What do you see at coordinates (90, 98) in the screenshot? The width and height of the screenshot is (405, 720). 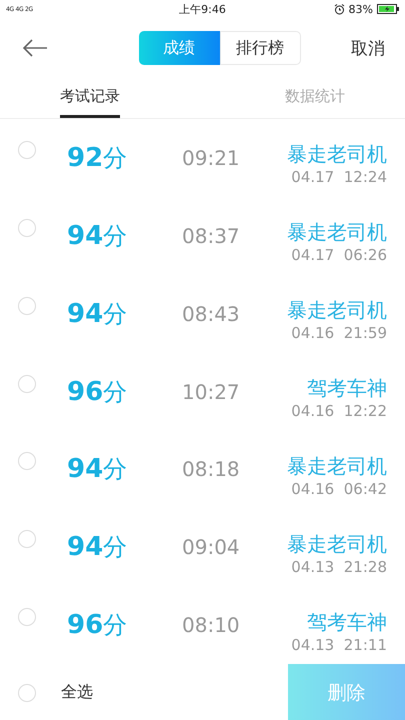 I see `tab: 考试记录` at bounding box center [90, 98].